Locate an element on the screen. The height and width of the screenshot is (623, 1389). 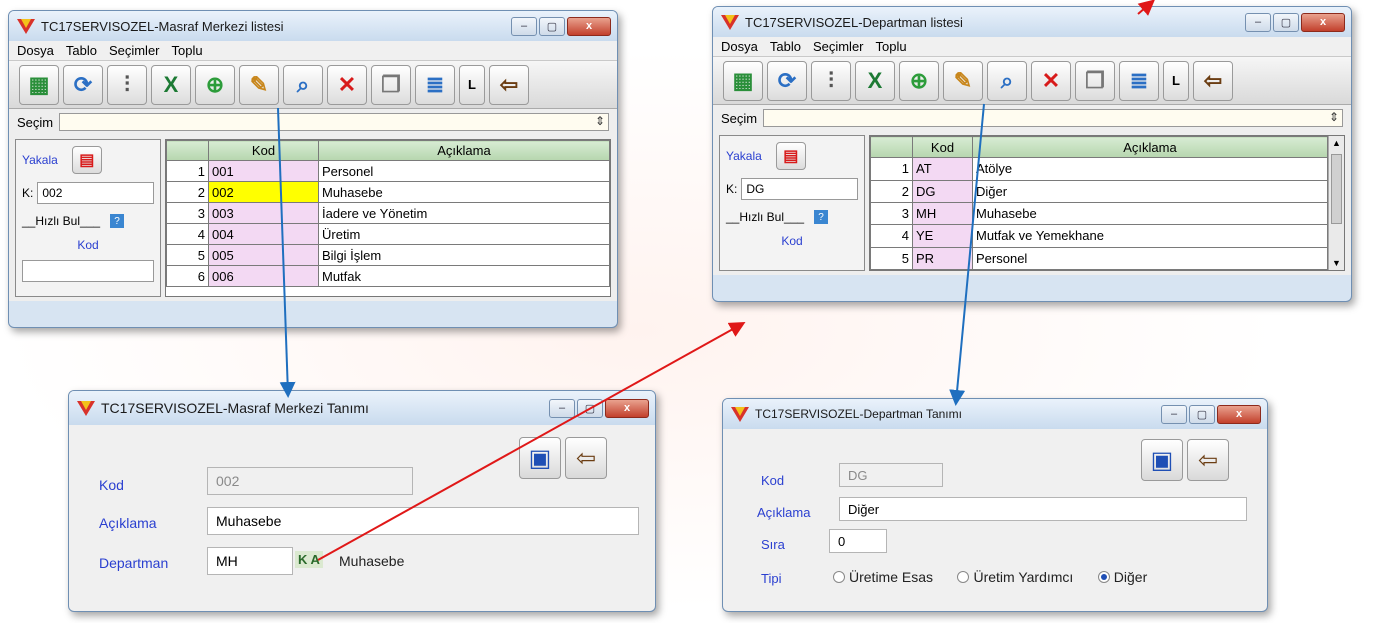
ka-lookup-button: K A is located at coordinates (309, 559).